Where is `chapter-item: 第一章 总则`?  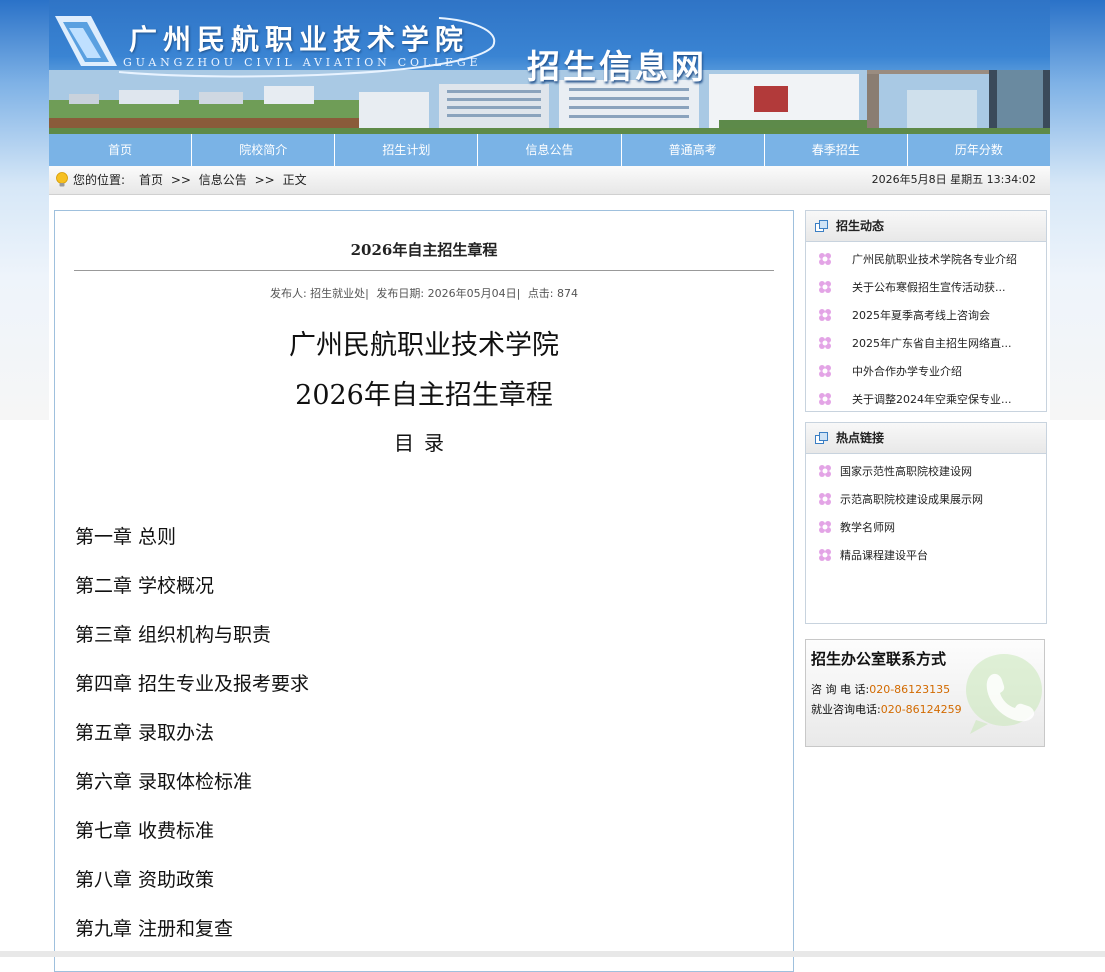 chapter-item: 第一章 总则 is located at coordinates (126, 537).